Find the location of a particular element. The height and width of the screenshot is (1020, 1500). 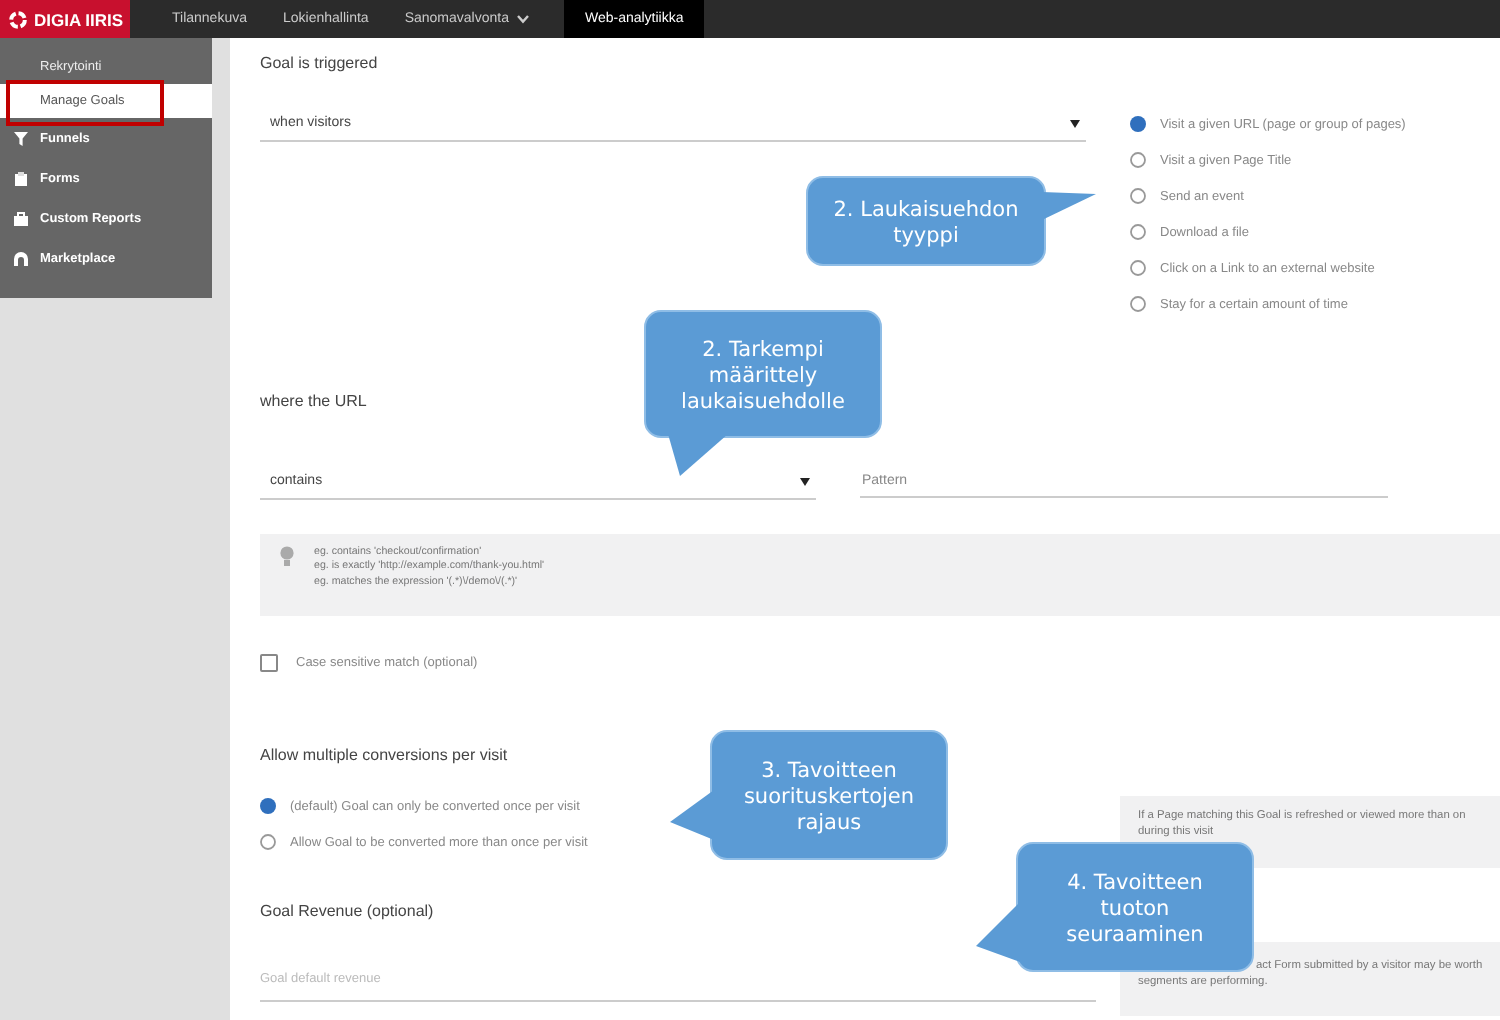

arch-icon is located at coordinates (21, 258).